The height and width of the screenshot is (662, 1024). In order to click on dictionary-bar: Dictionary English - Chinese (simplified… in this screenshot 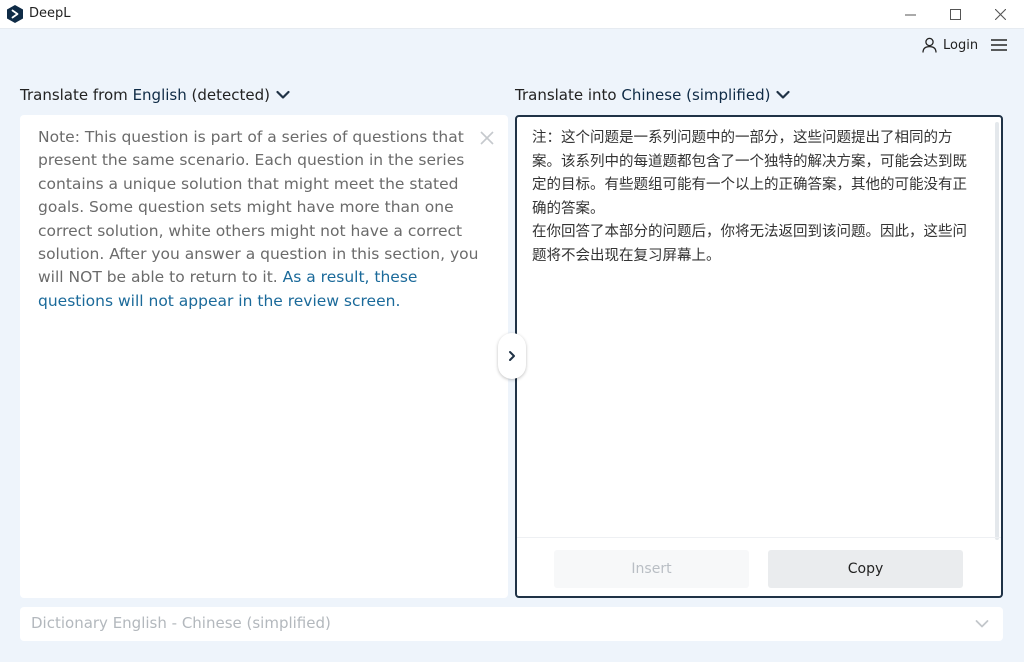, I will do `click(511, 624)`.